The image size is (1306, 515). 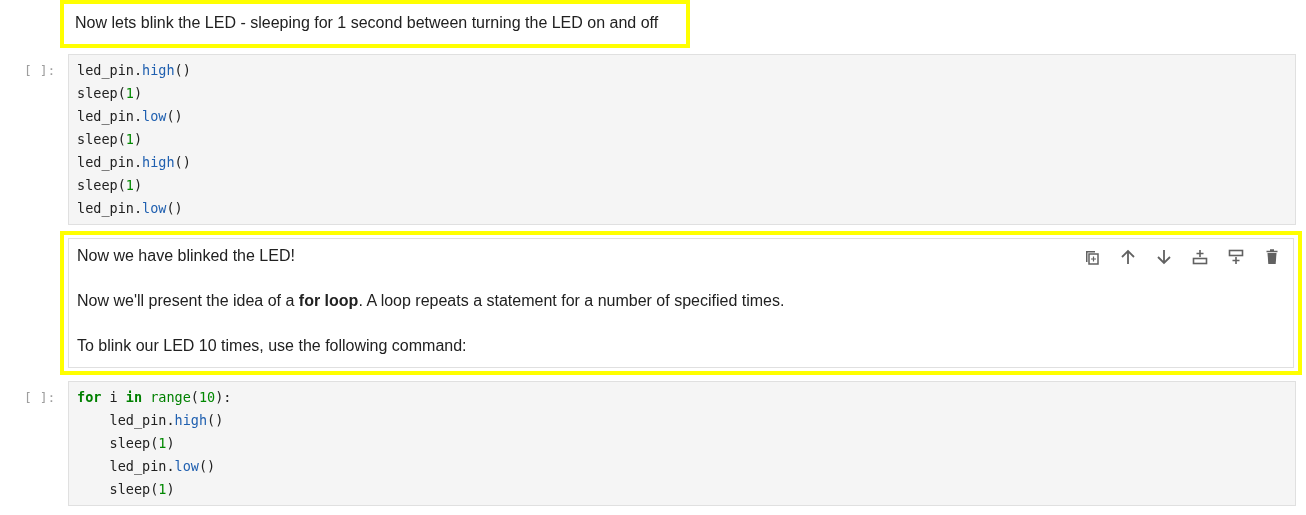 I want to click on arrow-down-icon, so click(x=1164, y=257).